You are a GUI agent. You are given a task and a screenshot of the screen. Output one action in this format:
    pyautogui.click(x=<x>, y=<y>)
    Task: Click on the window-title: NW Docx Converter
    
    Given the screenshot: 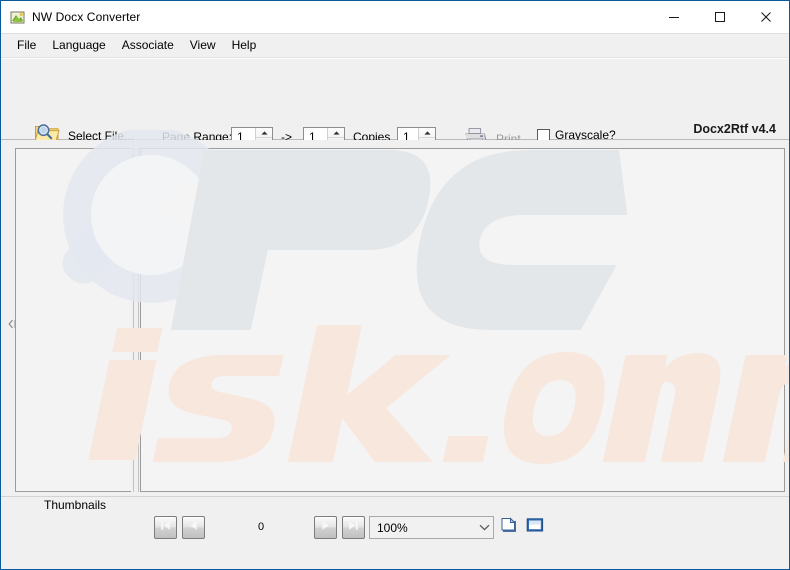 What is the action you would take?
    pyautogui.click(x=86, y=17)
    